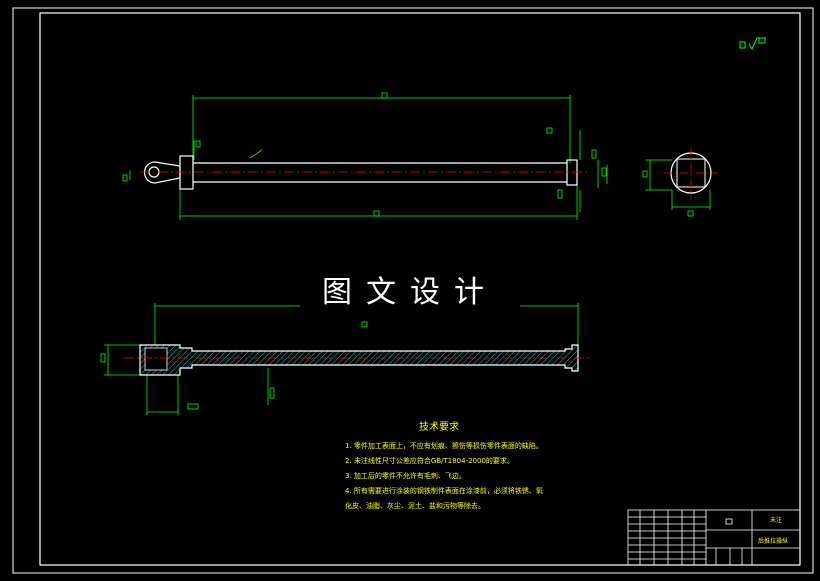 This screenshot has width=820, height=581. Describe the element at coordinates (773, 541) in the screenshot. I see `title-block-part-name: 后推拉操纵` at that location.